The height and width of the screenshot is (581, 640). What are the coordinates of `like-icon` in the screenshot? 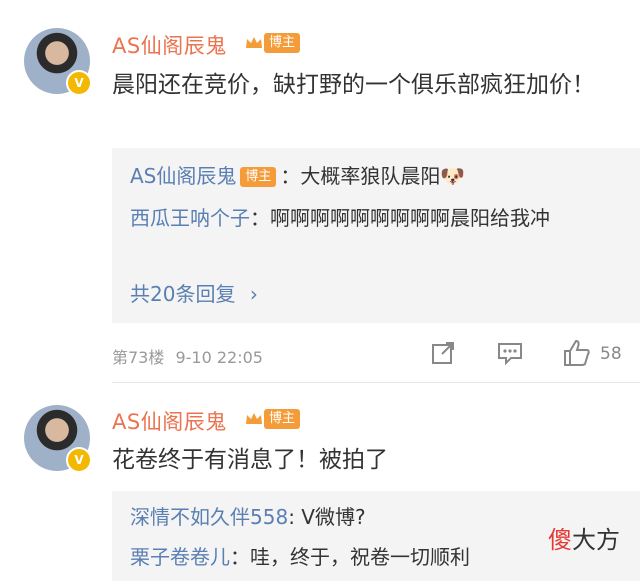 It's located at (577, 353).